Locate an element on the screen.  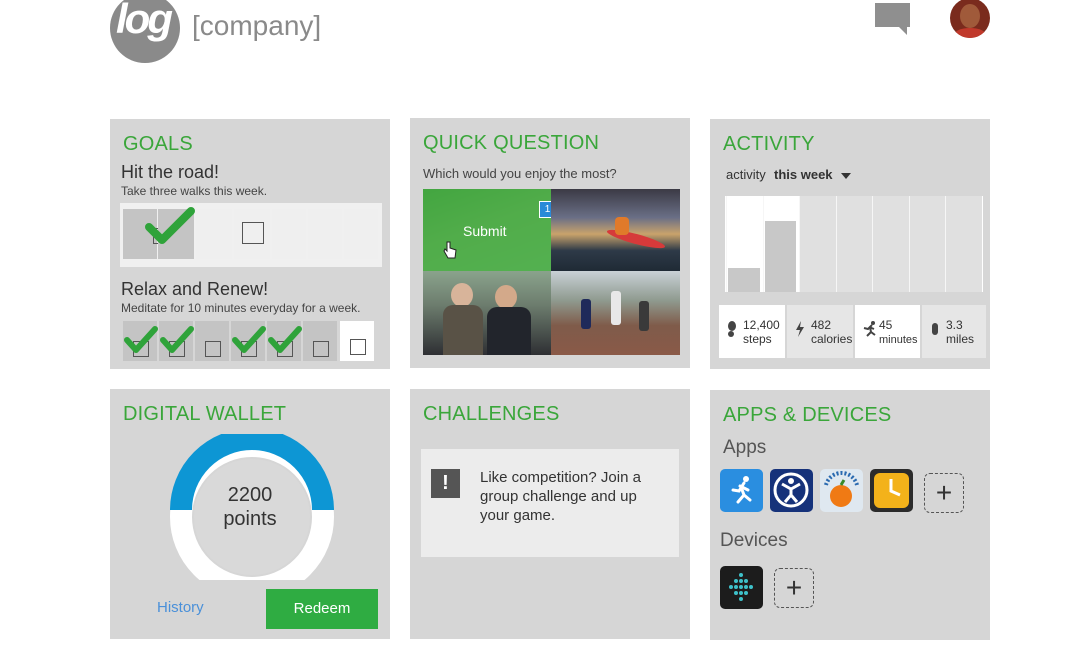
goal-title: Hit the road! is located at coordinates (170, 172).